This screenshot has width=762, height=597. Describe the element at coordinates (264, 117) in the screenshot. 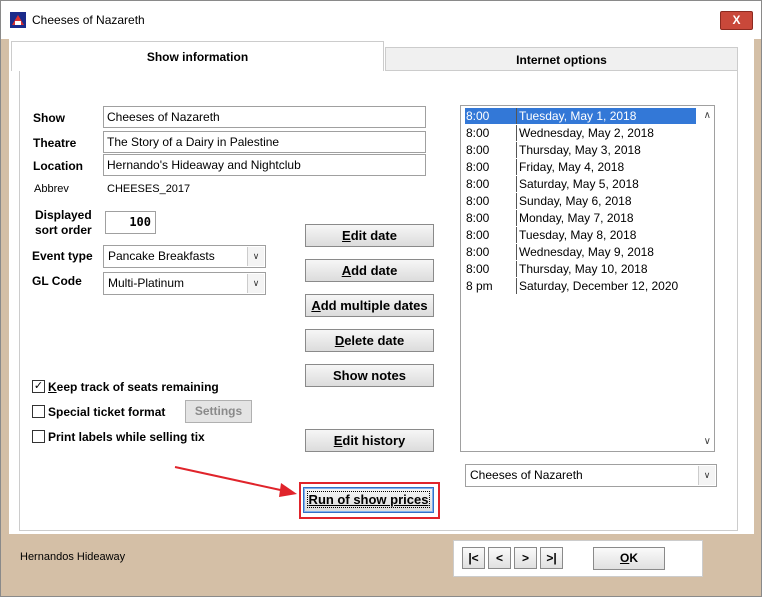

I see `show-field: Cheeses of Nazareth` at that location.